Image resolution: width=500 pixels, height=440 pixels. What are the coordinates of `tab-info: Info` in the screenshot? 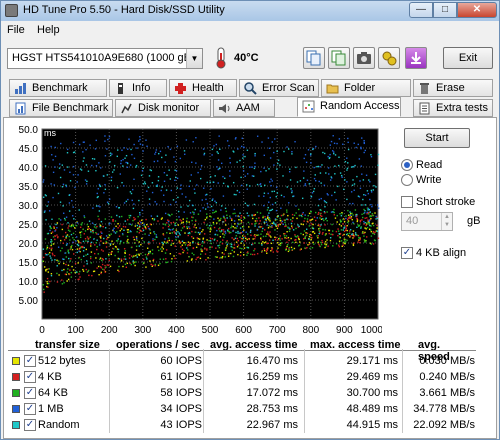 It's located at (138, 88).